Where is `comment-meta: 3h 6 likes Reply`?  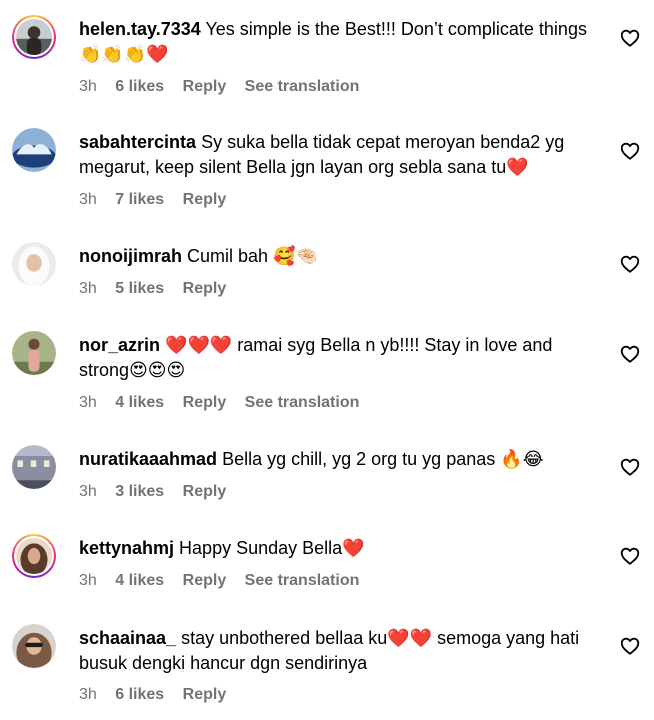 comment-meta: 3h 6 likes Reply is located at coordinates (159, 695).